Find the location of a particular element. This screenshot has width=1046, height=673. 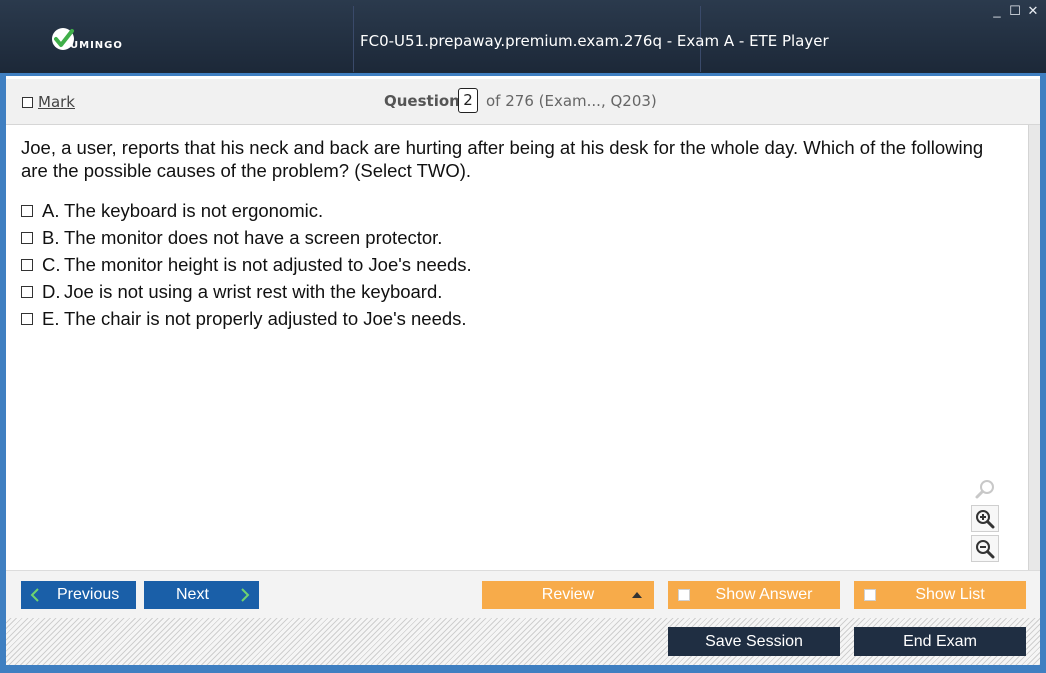

show-answer-button: Show Answer is located at coordinates (754, 595).